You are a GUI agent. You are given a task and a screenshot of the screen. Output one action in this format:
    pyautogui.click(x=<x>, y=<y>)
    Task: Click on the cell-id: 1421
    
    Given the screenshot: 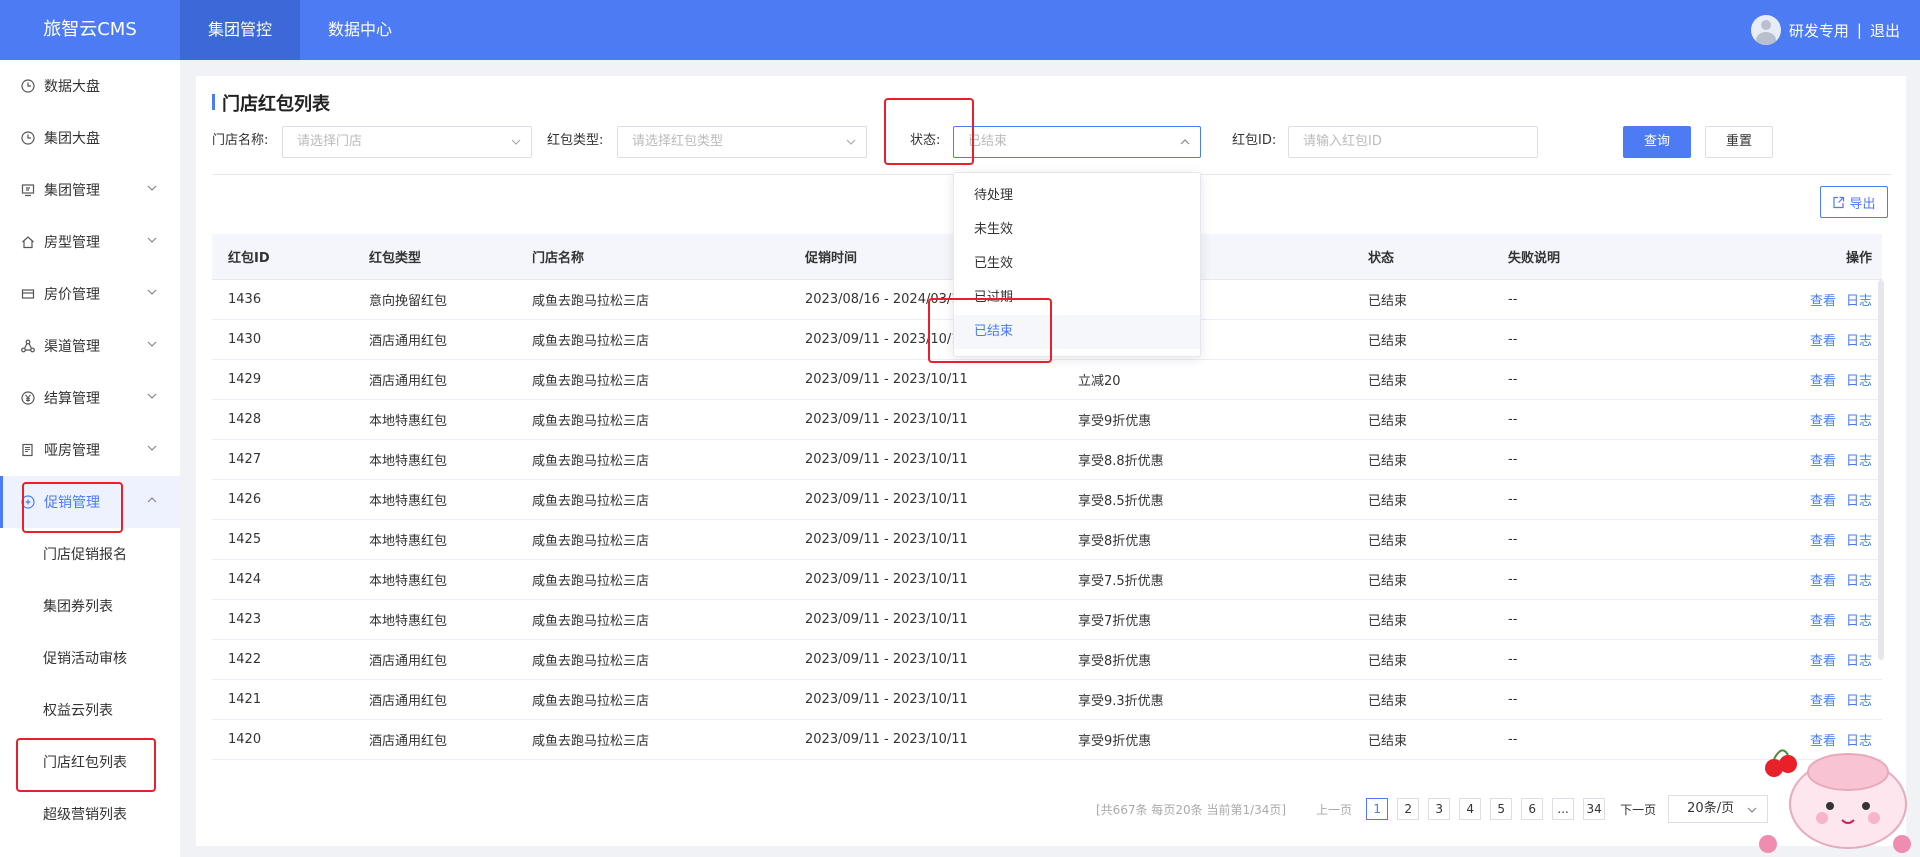 What is the action you would take?
    pyautogui.click(x=245, y=699)
    